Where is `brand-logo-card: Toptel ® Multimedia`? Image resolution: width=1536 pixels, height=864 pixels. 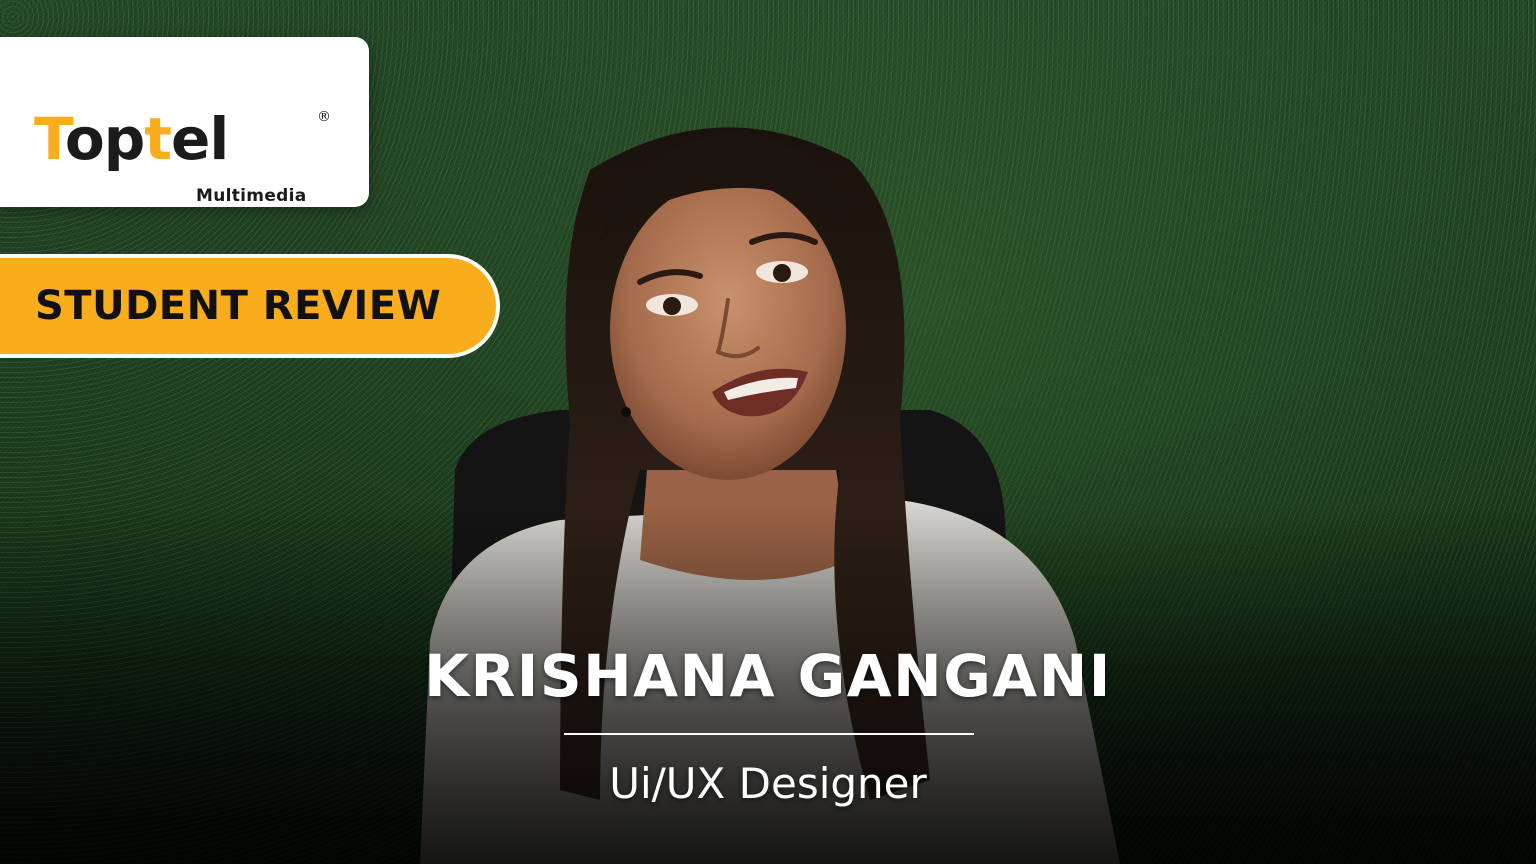 brand-logo-card: Toptel ® Multimedia is located at coordinates (184, 122).